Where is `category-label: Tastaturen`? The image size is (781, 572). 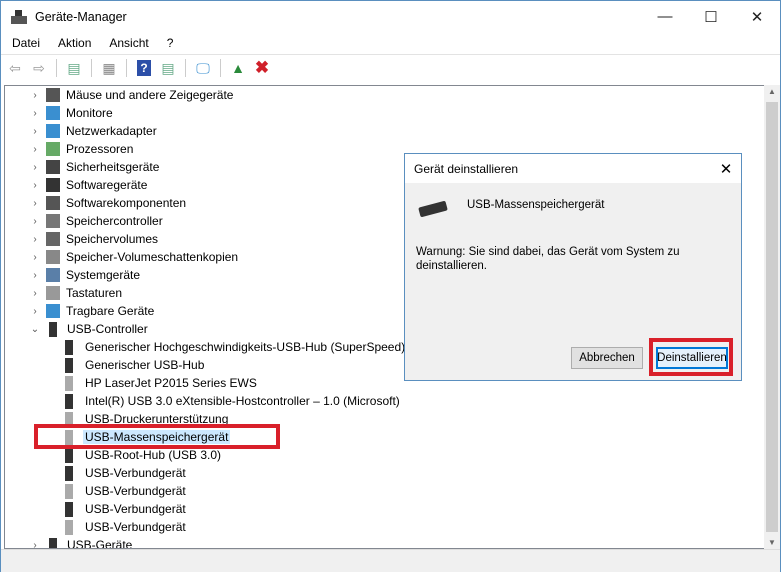 category-label: Tastaturen is located at coordinates (94, 293).